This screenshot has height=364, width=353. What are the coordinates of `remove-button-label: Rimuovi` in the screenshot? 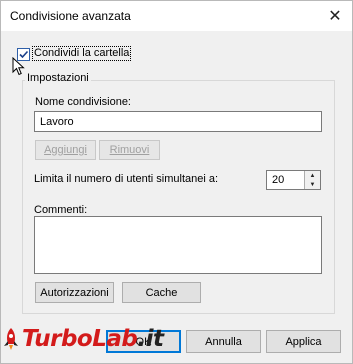 It's located at (129, 150).